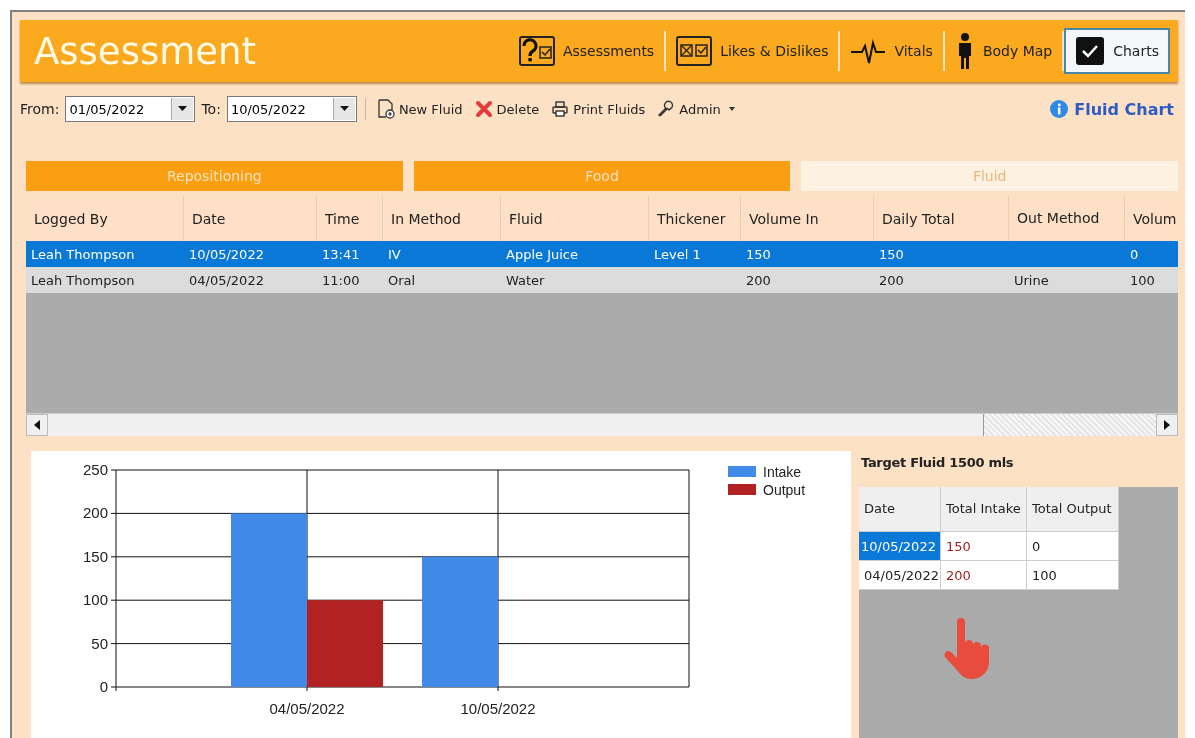  What do you see at coordinates (103, 686) in the screenshot?
I see `y-tick-label: 0` at bounding box center [103, 686].